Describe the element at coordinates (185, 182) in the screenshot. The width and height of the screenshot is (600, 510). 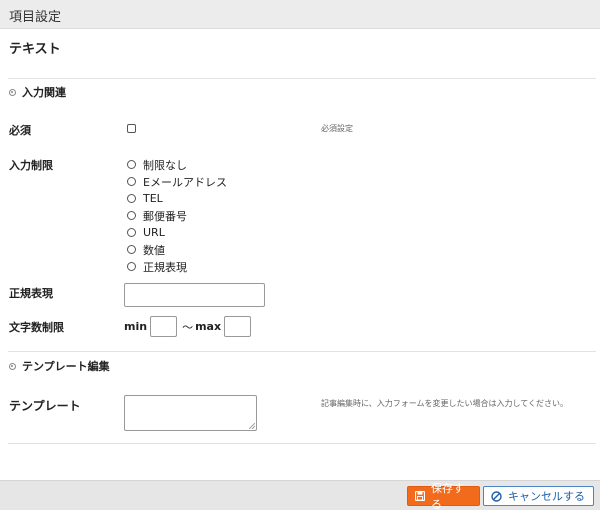
I see `radio-option-label: Eメールアドレス` at that location.